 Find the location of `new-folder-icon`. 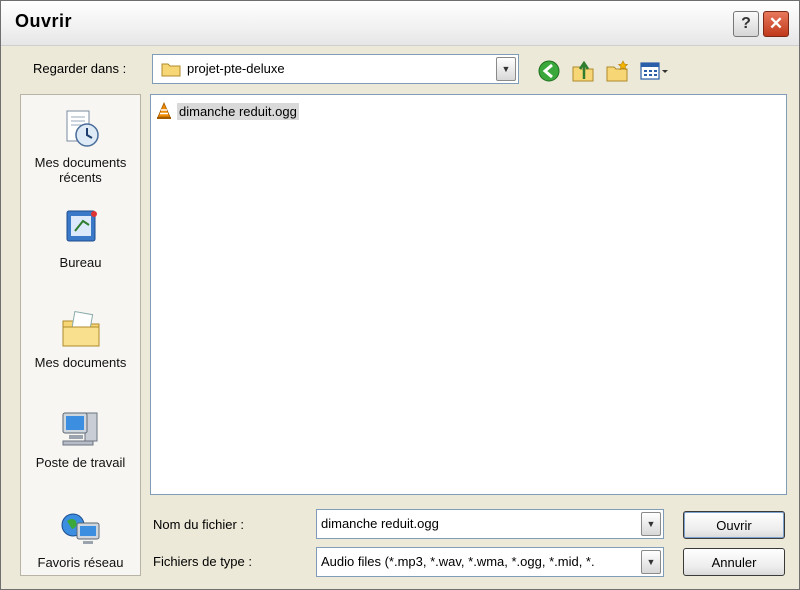

new-folder-icon is located at coordinates (617, 71).